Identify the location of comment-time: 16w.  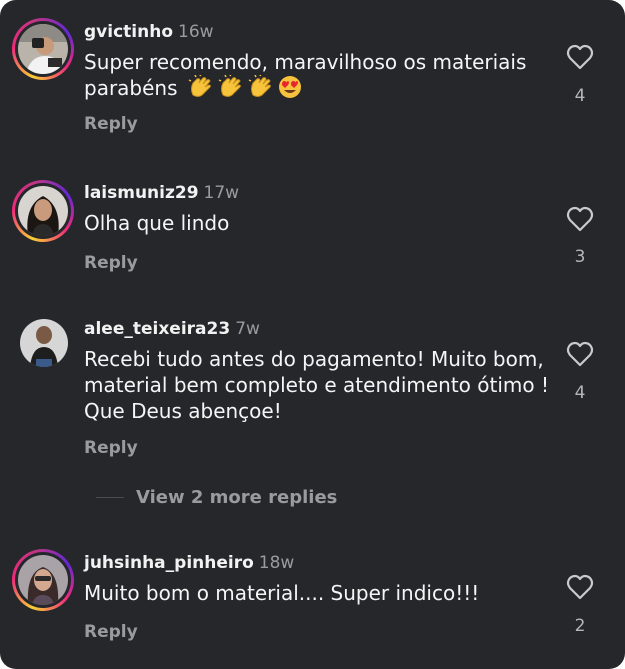
(196, 32).